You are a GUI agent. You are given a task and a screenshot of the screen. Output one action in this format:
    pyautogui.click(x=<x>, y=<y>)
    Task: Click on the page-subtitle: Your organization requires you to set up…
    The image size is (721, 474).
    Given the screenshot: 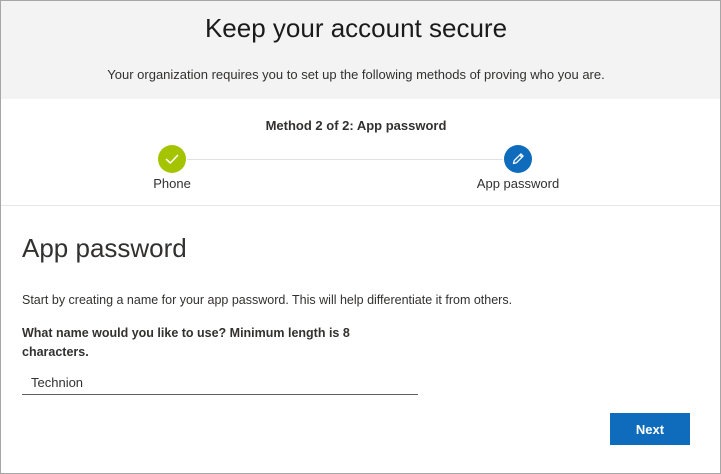 What is the action you would take?
    pyautogui.click(x=356, y=74)
    